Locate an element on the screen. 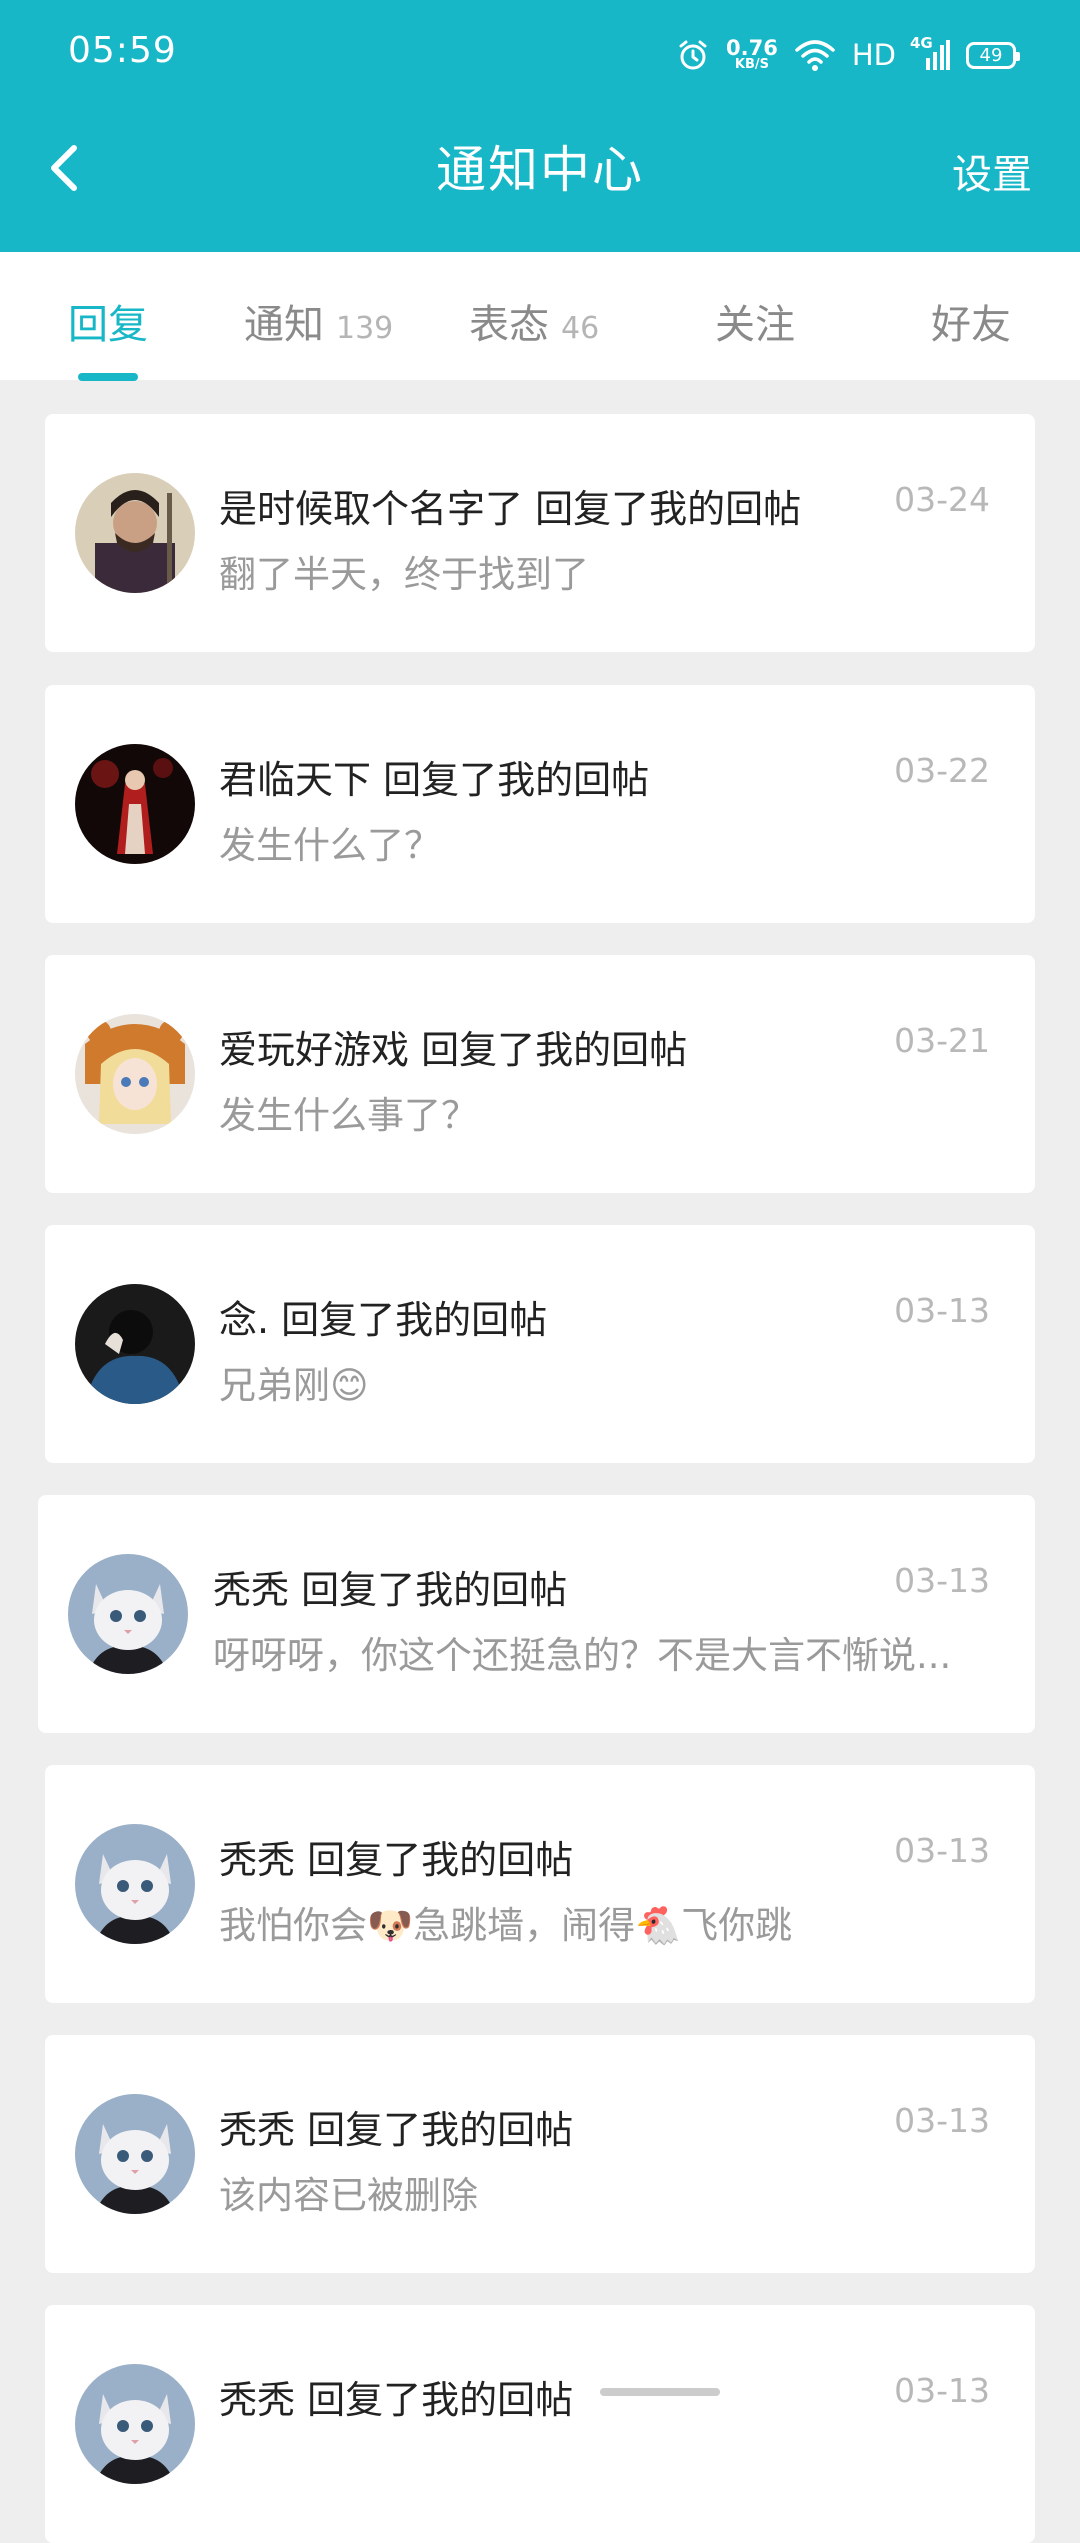 The image size is (1080, 2543). tab-notifications: 通知 139 is located at coordinates (318, 321).